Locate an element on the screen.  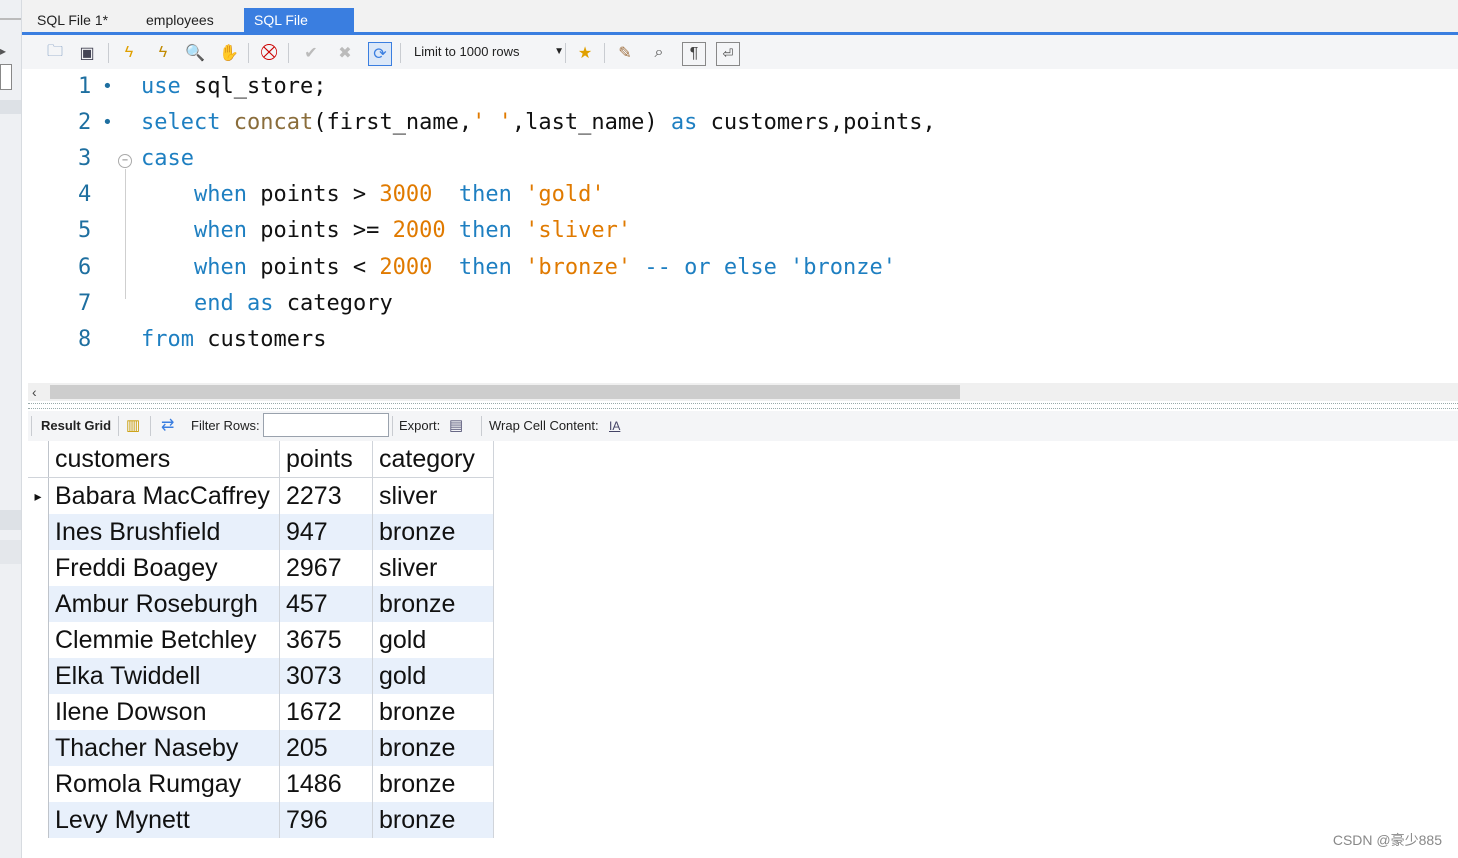
cell-points: 2967 is located at coordinates (326, 568).